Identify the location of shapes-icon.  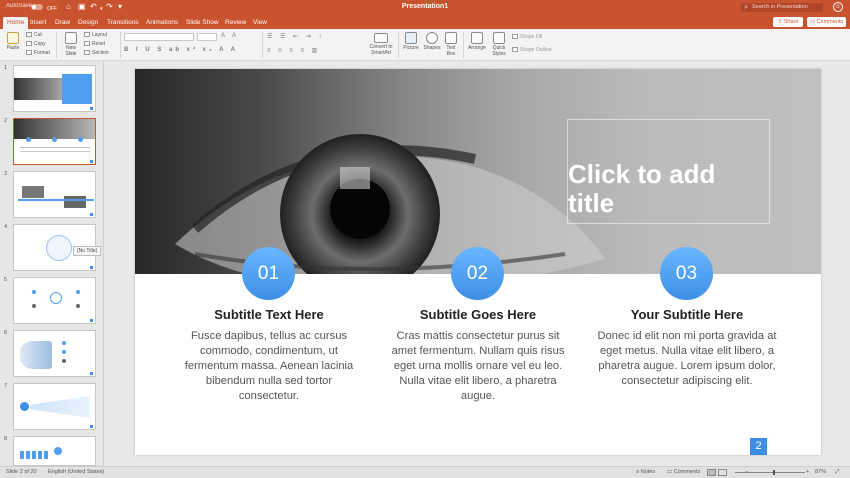
(432, 38).